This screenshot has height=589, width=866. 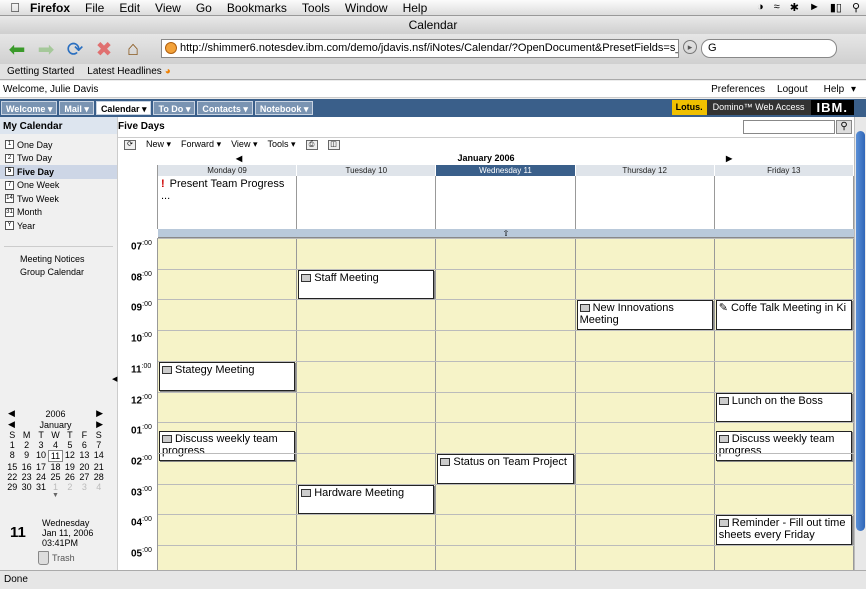 I want to click on mini-cal-day: 5, so click(x=70, y=445).